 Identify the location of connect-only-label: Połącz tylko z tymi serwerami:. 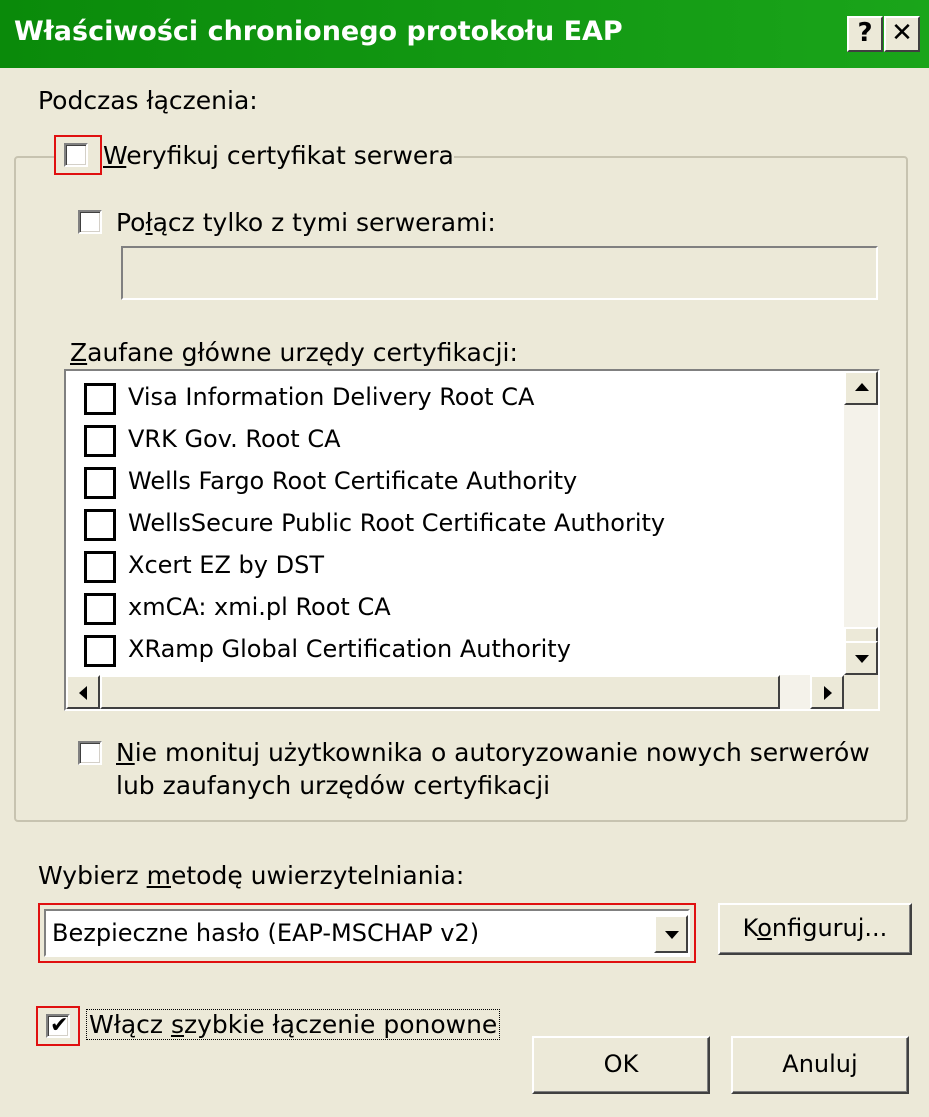
(306, 222).